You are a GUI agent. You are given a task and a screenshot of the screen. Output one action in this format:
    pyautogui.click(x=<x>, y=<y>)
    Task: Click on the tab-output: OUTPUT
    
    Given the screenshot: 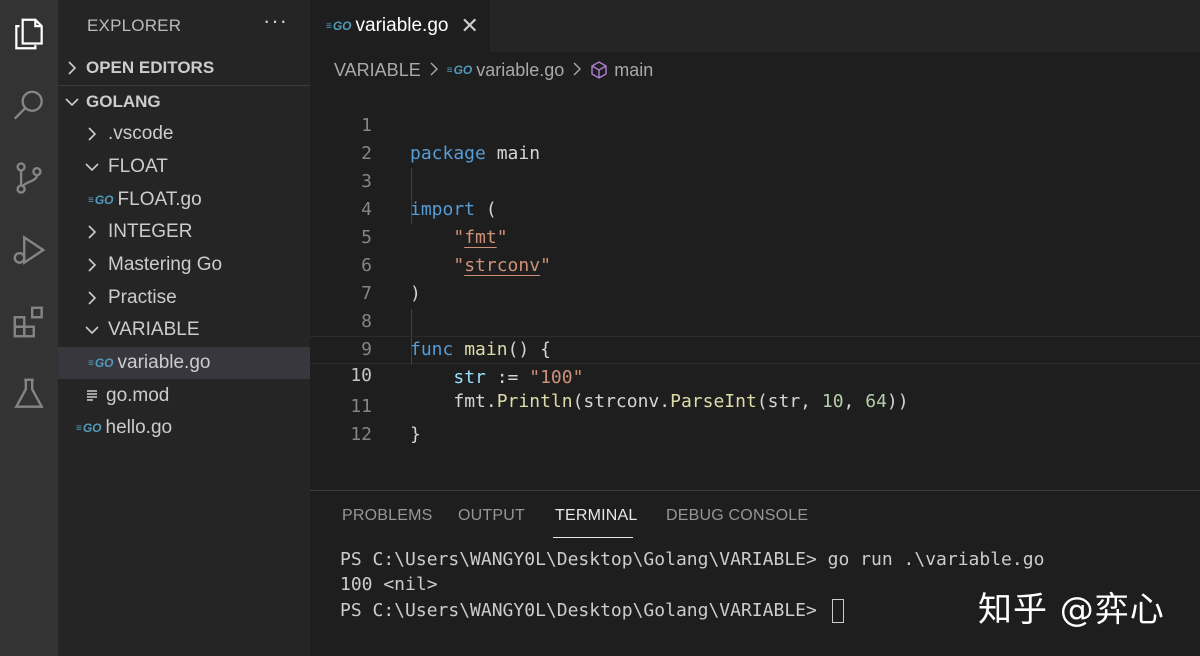 What is the action you would take?
    pyautogui.click(x=491, y=516)
    